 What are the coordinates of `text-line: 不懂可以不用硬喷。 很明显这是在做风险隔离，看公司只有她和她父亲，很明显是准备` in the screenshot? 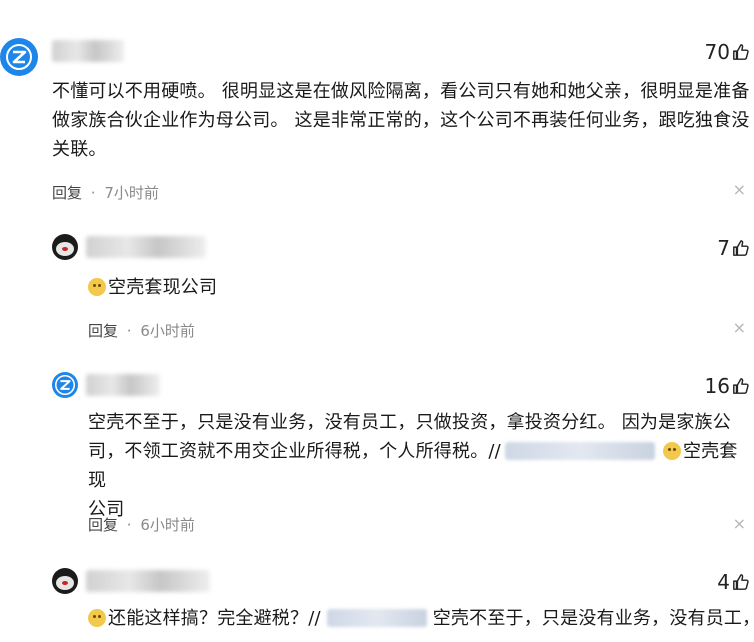 It's located at (401, 91).